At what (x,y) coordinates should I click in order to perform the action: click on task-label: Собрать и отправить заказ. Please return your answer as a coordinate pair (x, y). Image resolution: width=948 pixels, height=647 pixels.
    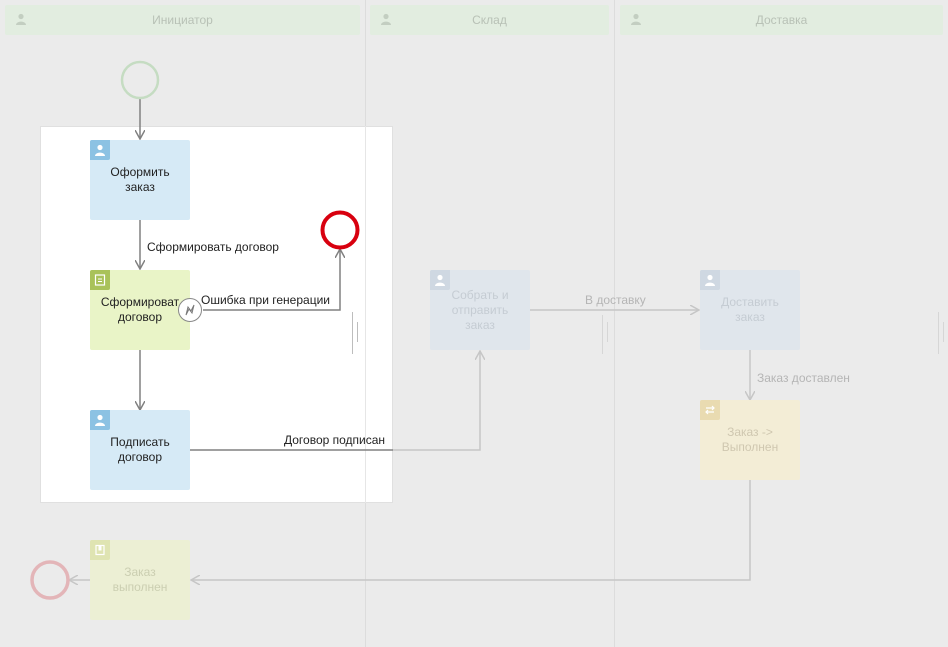
    Looking at the image, I should click on (480, 309).